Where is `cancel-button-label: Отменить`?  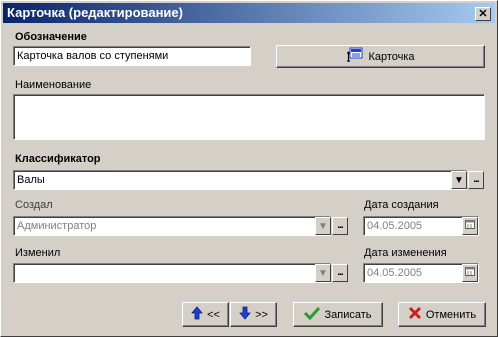
cancel-button-label: Отменить is located at coordinates (451, 314).